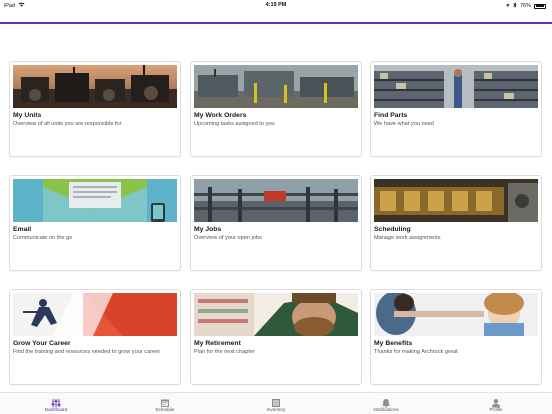 Image resolution: width=552 pixels, height=414 pixels. Describe the element at coordinates (208, 229) in the screenshot. I see `card-title: My Jobs` at that location.